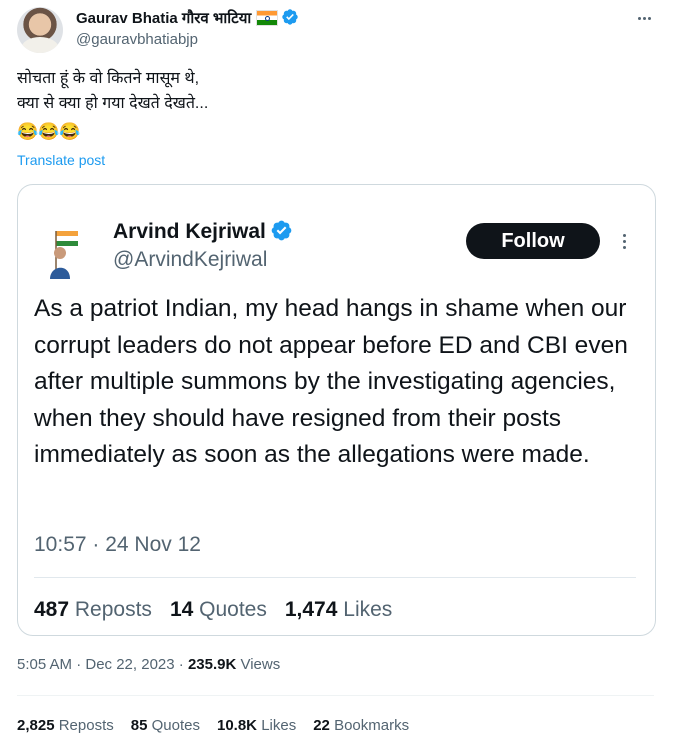 Image resolution: width=675 pixels, height=738 pixels. Describe the element at coordinates (139, 725) in the screenshot. I see `quotes-count: 85` at that location.